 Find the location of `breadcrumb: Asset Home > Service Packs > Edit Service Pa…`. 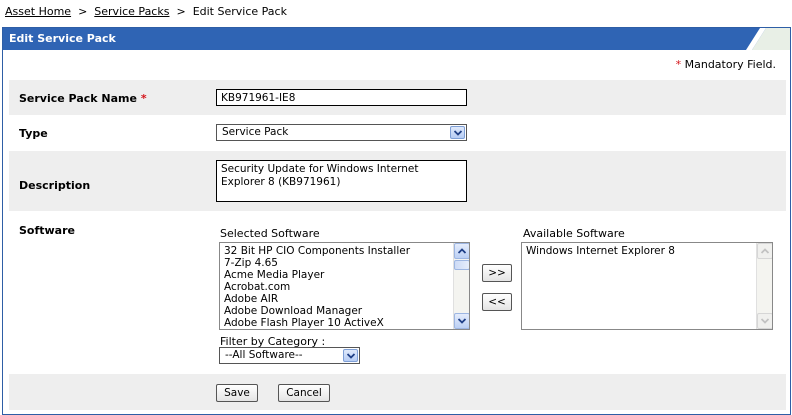

breadcrumb: Asset Home > Service Packs > Edit Service Pa… is located at coordinates (146, 13).